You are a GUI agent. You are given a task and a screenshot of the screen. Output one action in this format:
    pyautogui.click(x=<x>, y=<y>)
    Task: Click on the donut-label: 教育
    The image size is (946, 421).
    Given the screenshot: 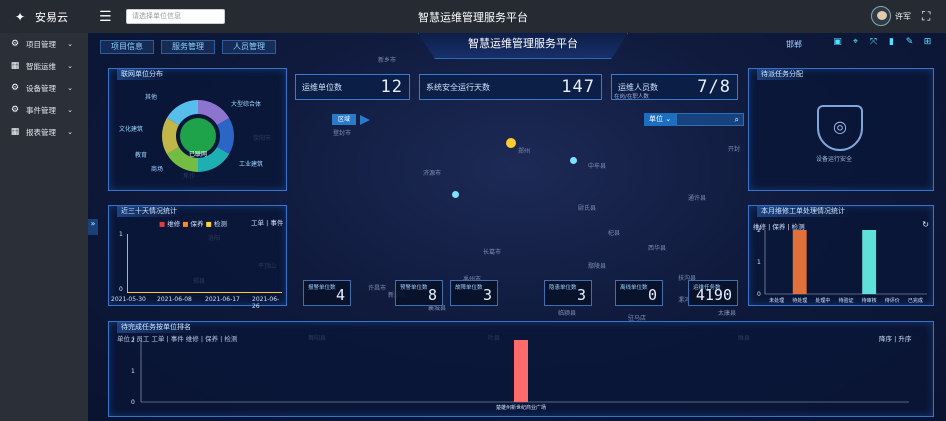 What is the action you would take?
    pyautogui.click(x=141, y=155)
    